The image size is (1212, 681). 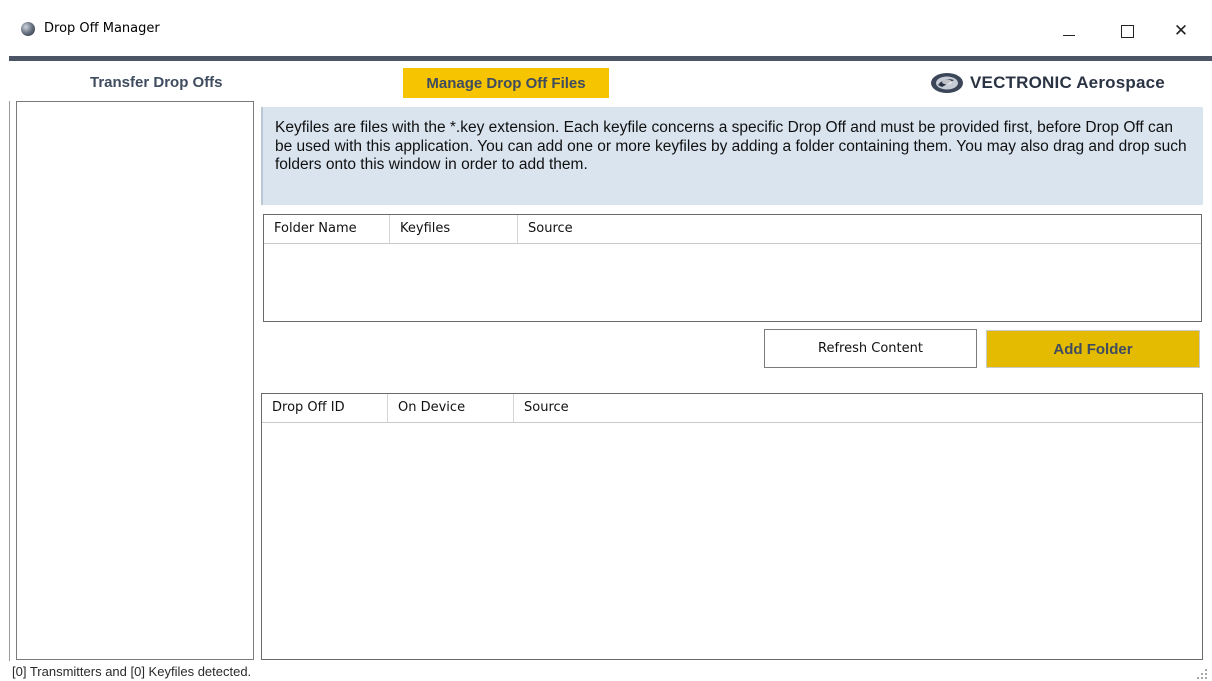 I want to click on window-title: Drop Off Manager, so click(x=102, y=28).